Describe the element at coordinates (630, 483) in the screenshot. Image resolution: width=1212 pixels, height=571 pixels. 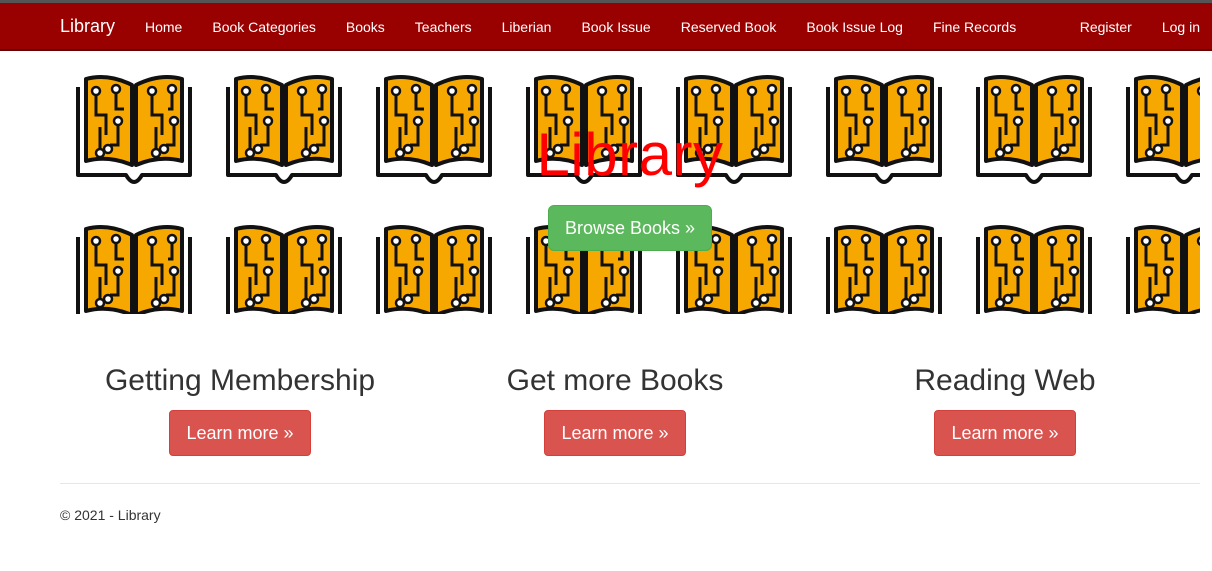
I see `footer-divider` at that location.